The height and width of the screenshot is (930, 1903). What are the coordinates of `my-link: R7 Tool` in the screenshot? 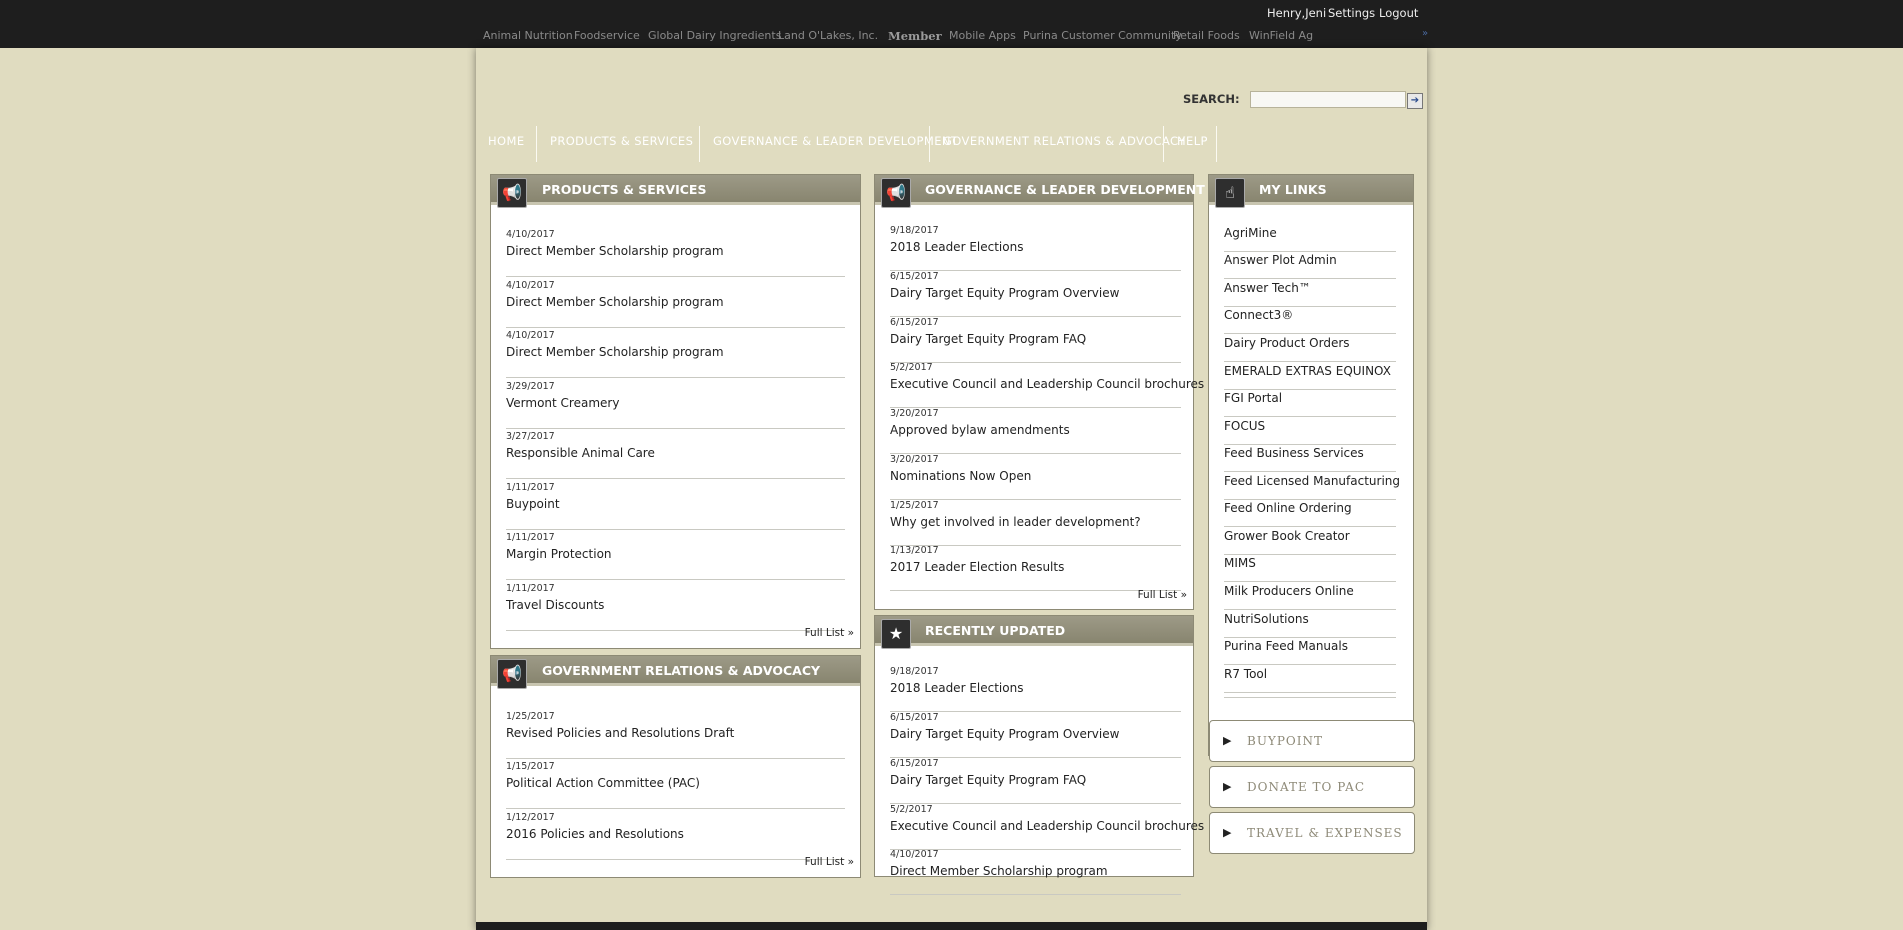 It's located at (1245, 674).